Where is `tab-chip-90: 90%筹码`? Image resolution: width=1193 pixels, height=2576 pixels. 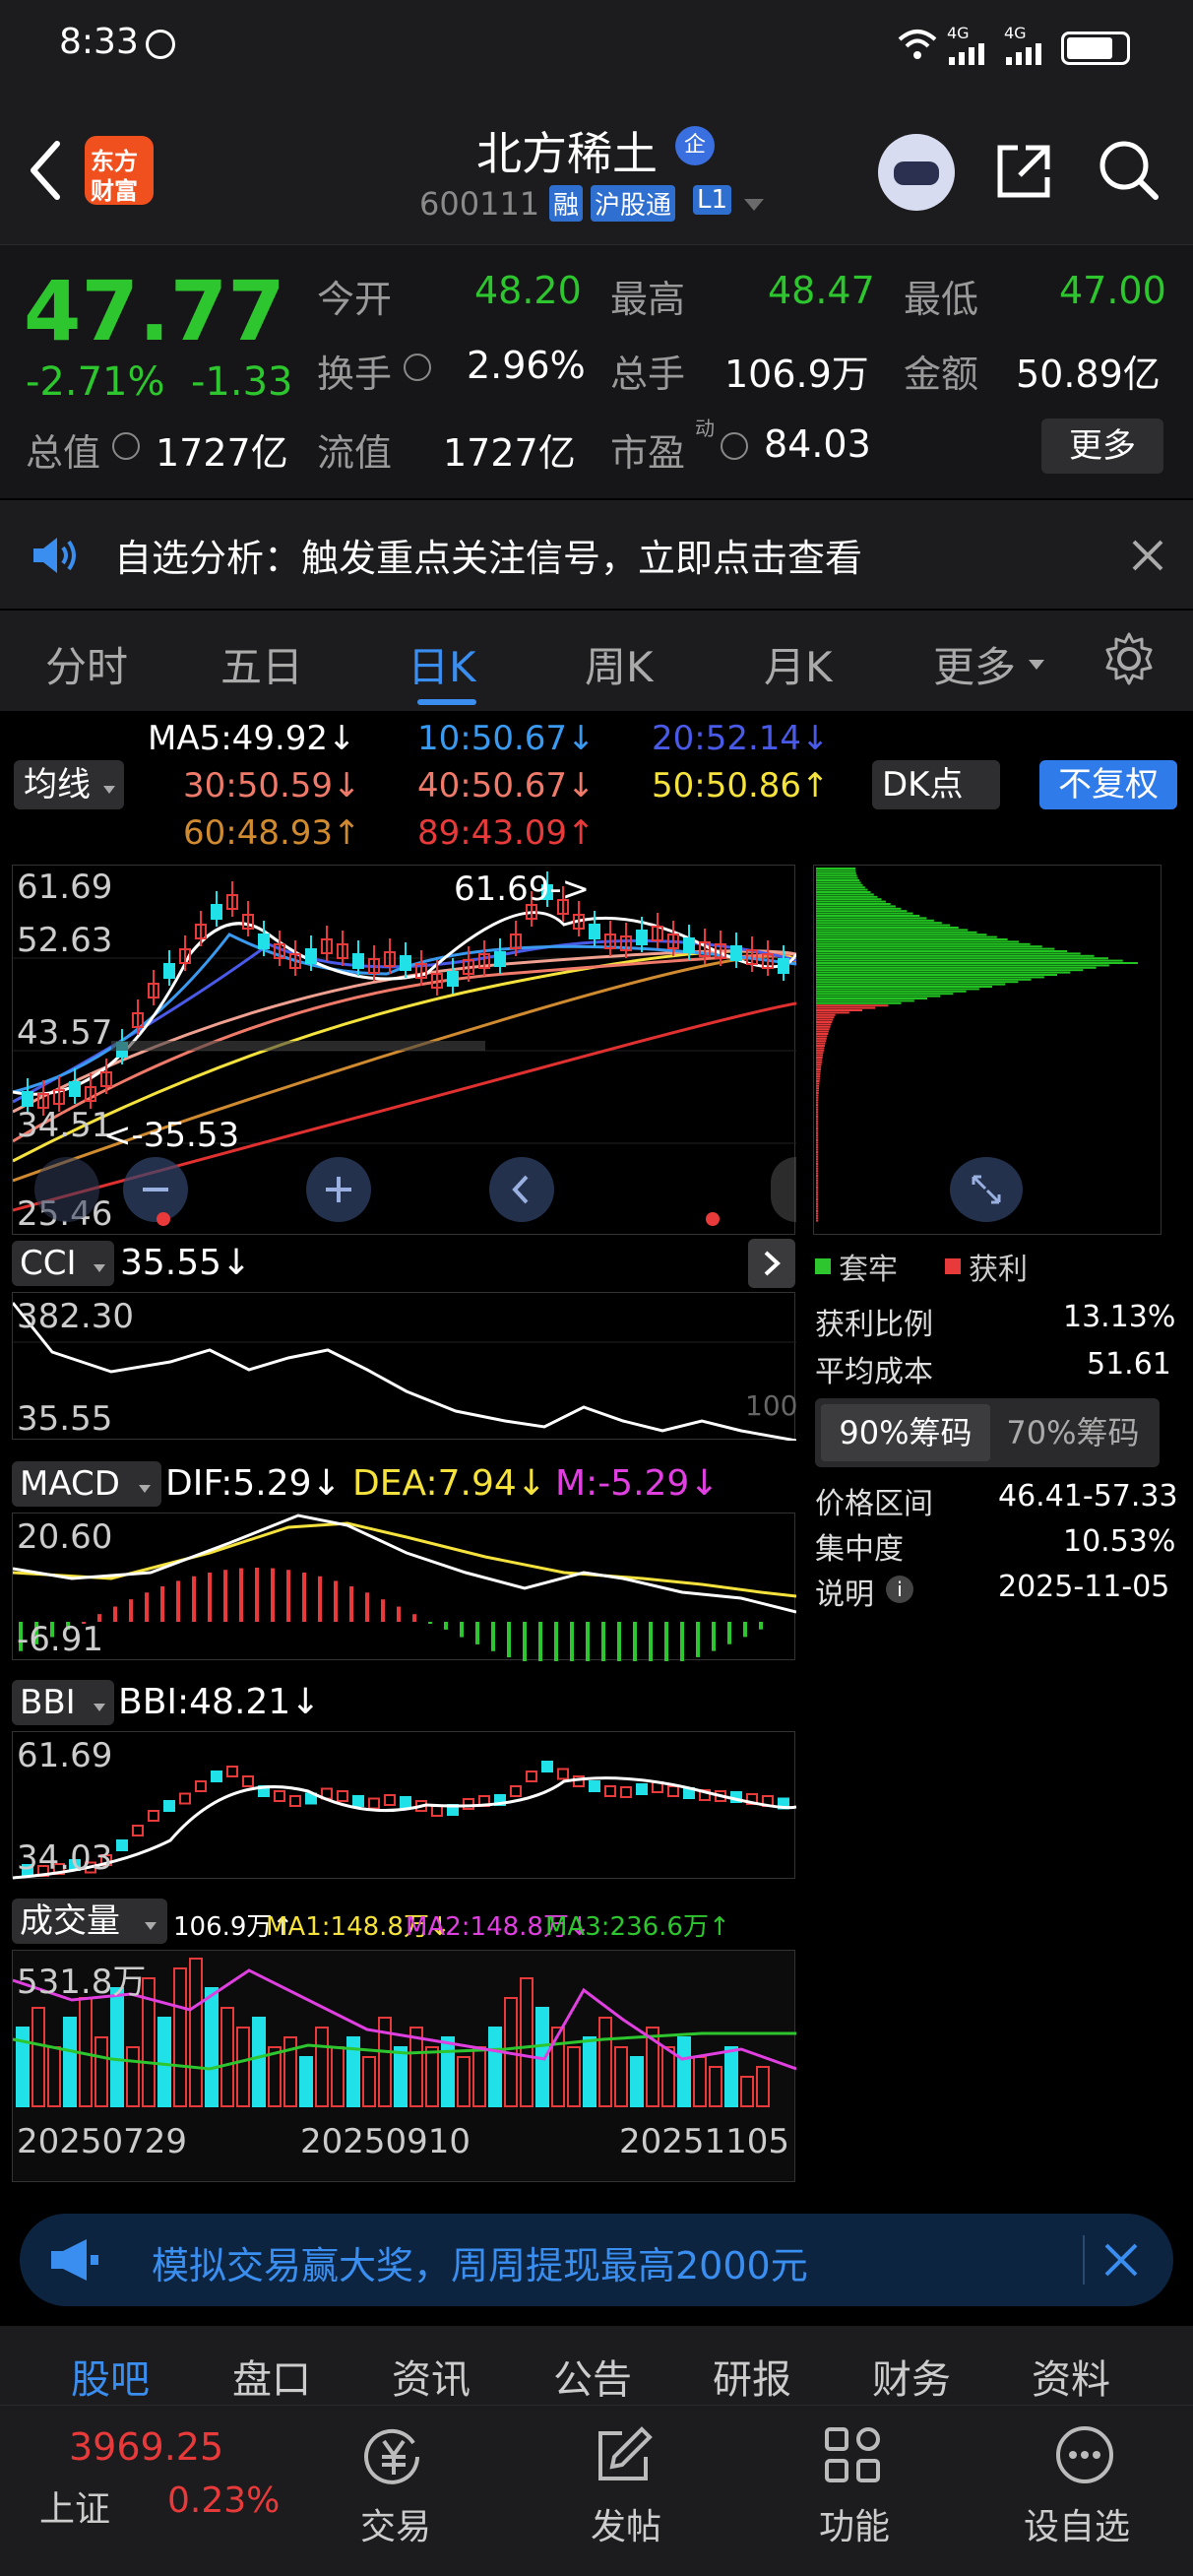 tab-chip-90: 90%筹码 is located at coordinates (905, 1432).